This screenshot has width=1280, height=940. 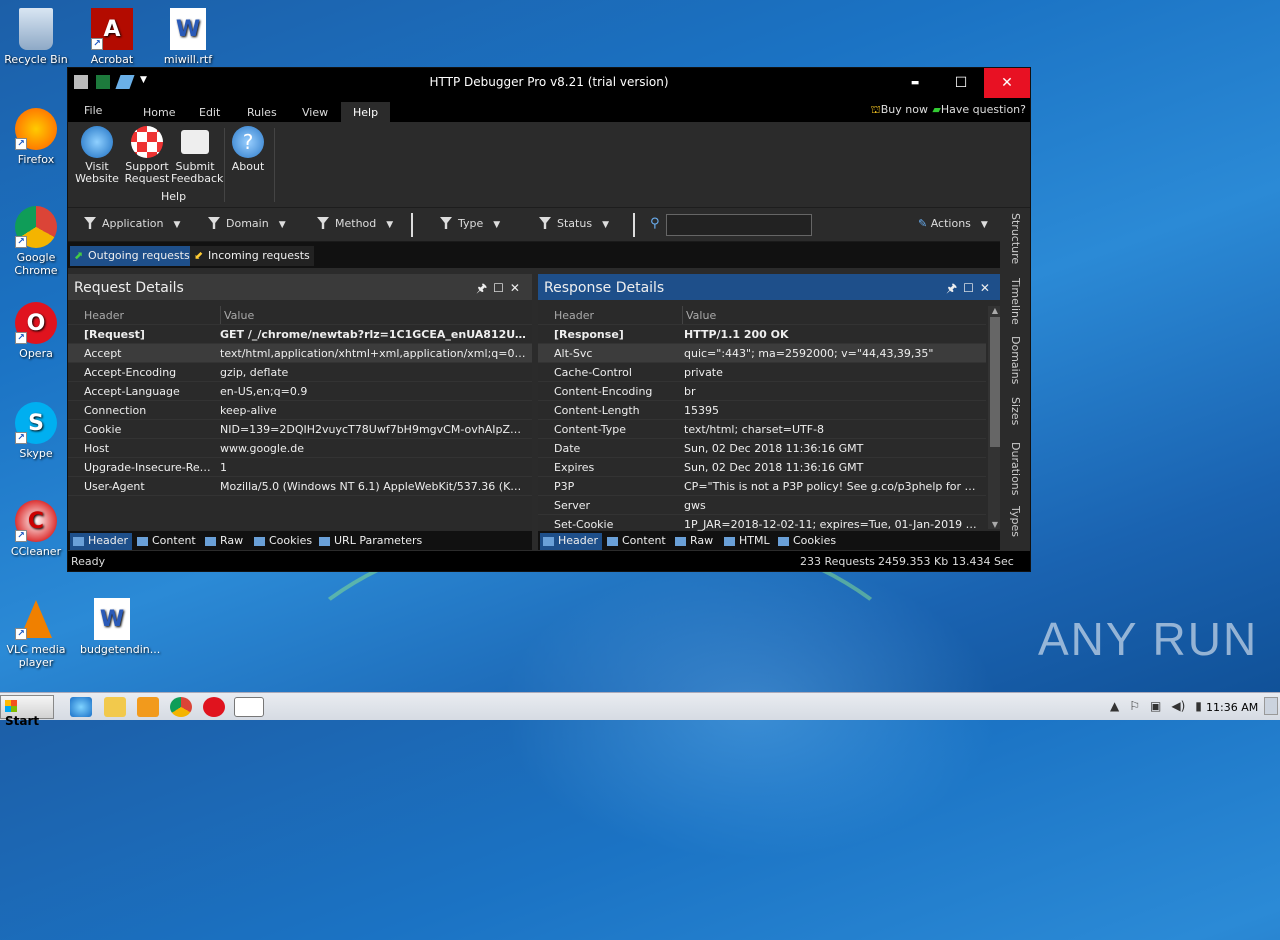 I want to click on skype-icon: S ↗, so click(x=36, y=423).